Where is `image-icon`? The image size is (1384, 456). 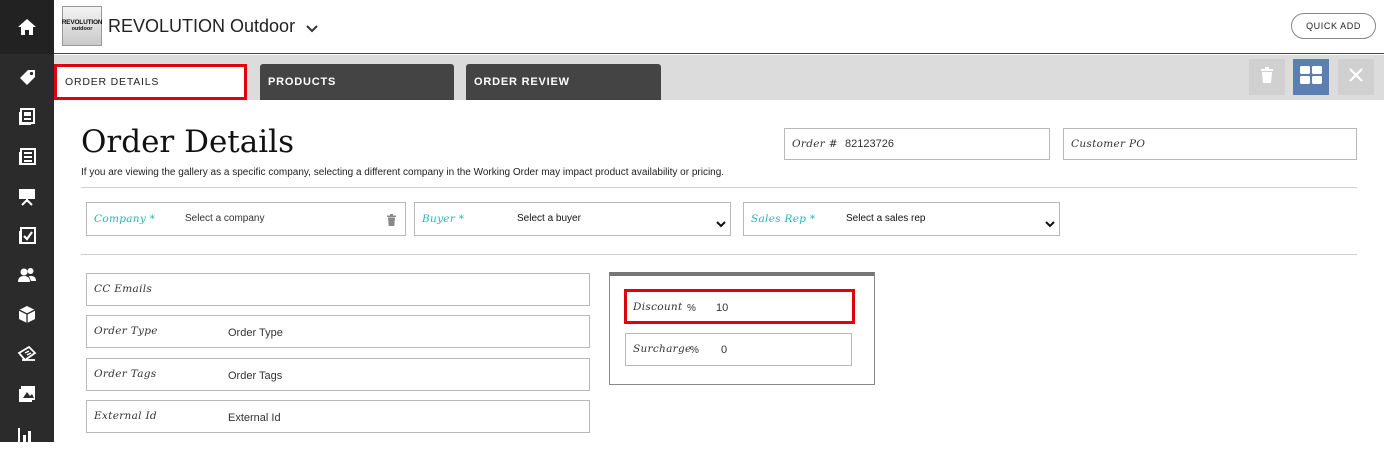
image-icon is located at coordinates (27, 394).